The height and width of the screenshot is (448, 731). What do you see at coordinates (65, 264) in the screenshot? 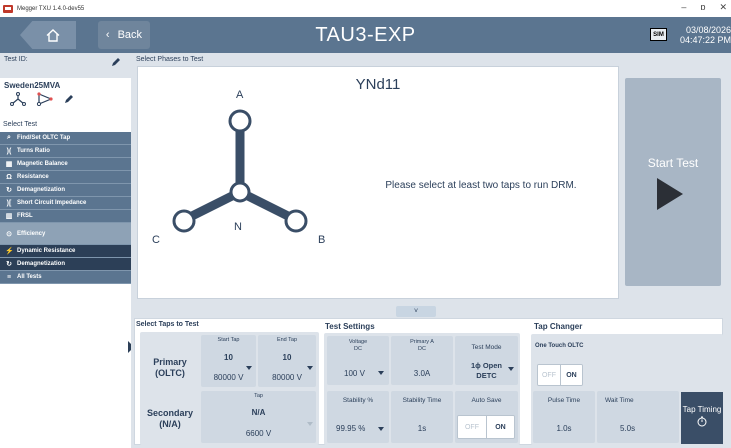
I see `test-item-demagnetization-2: ↻ Demagnetization` at bounding box center [65, 264].